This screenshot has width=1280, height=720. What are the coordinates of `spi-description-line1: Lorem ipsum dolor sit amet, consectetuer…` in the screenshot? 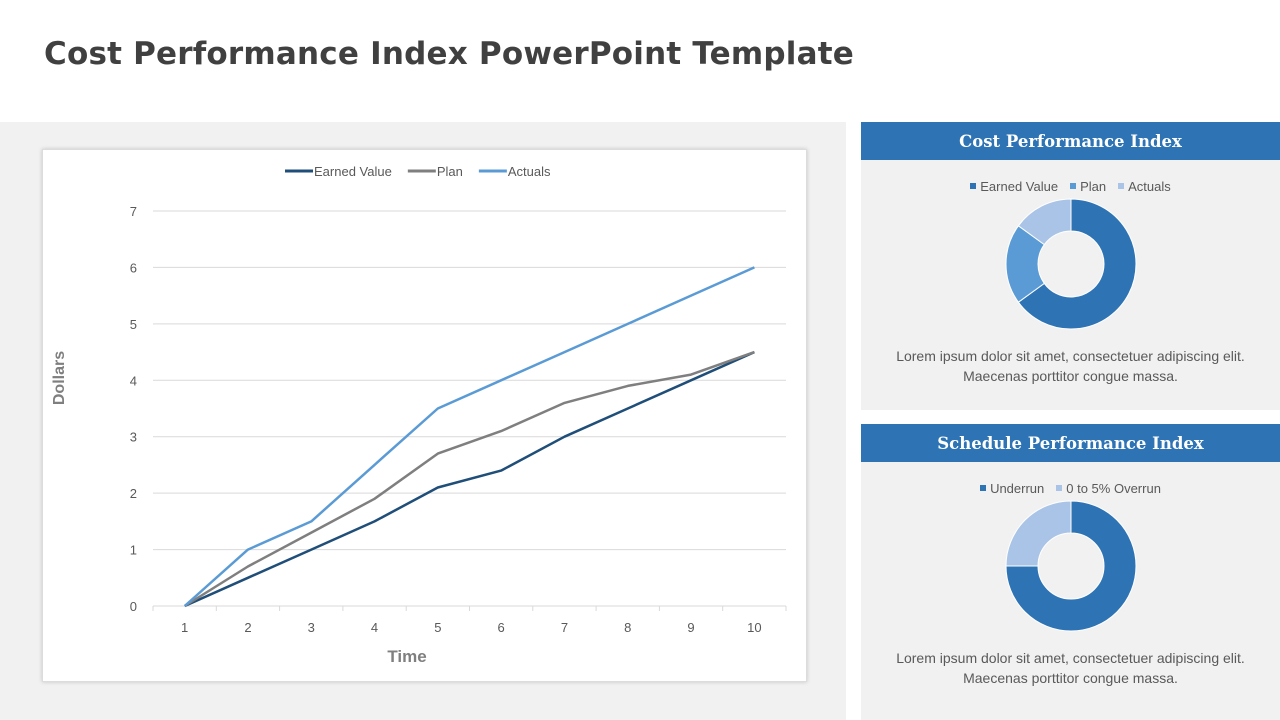 It's located at (1070, 658).